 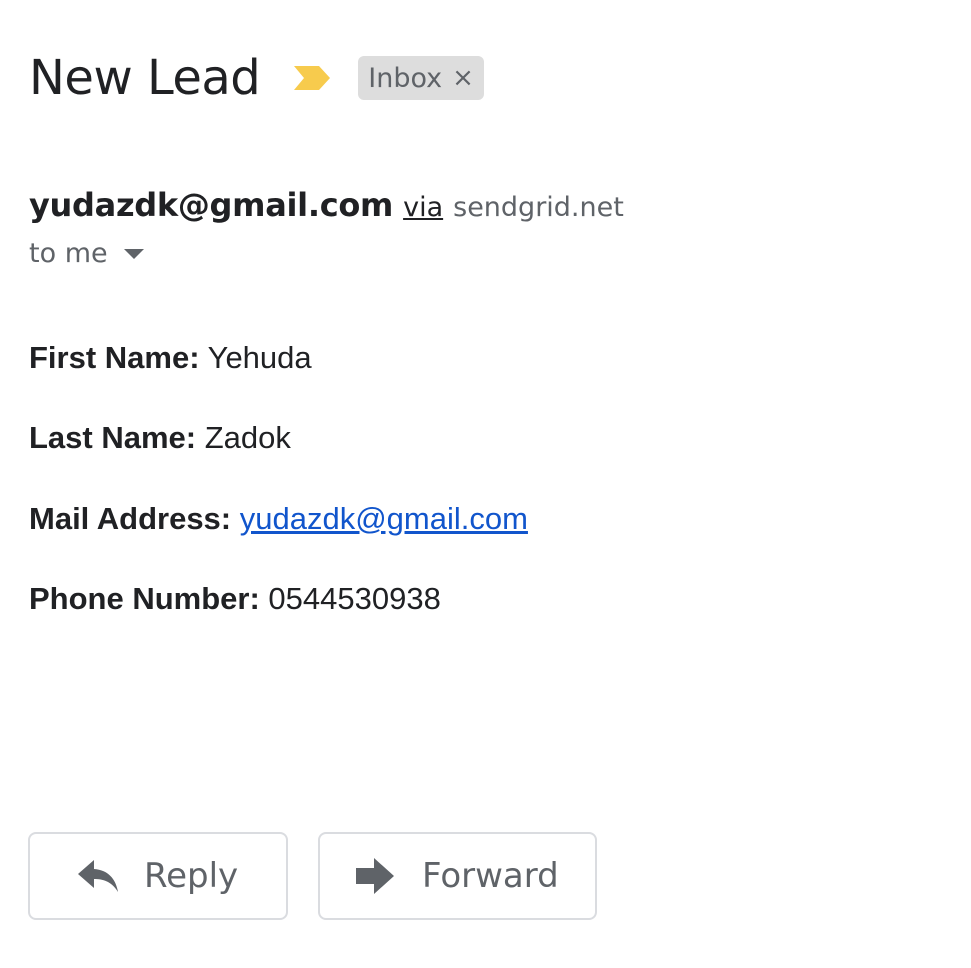 I want to click on field-value-wrapper: yudazdk@gmail.com, so click(x=384, y=518).